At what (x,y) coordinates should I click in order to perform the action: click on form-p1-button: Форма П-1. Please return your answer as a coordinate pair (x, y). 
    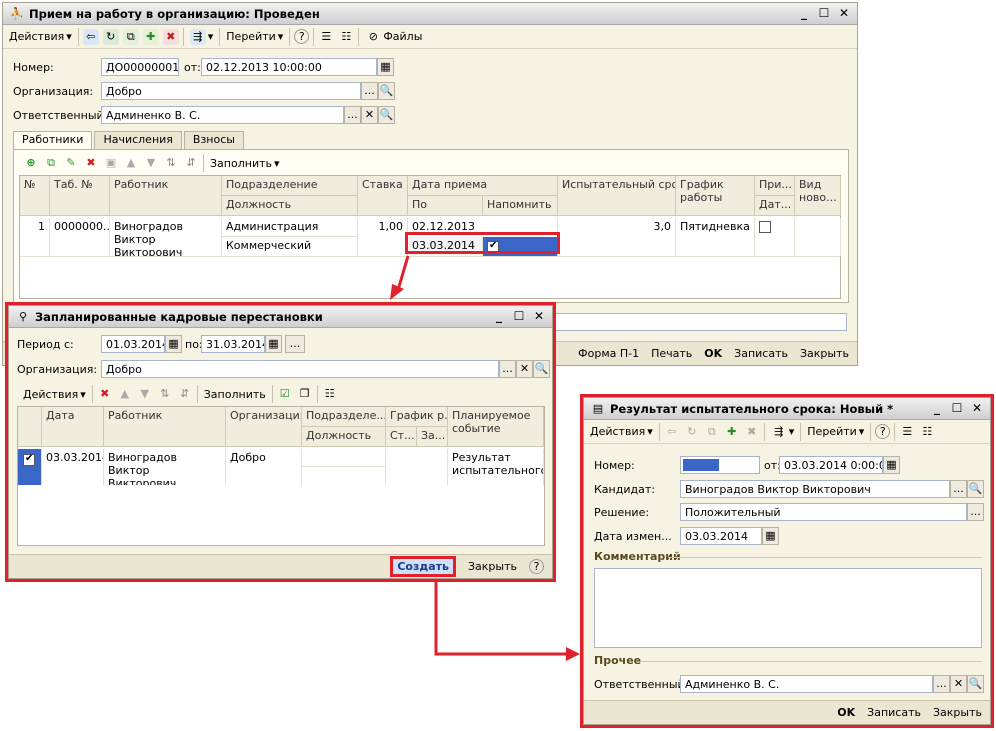
    Looking at the image, I should click on (608, 353).